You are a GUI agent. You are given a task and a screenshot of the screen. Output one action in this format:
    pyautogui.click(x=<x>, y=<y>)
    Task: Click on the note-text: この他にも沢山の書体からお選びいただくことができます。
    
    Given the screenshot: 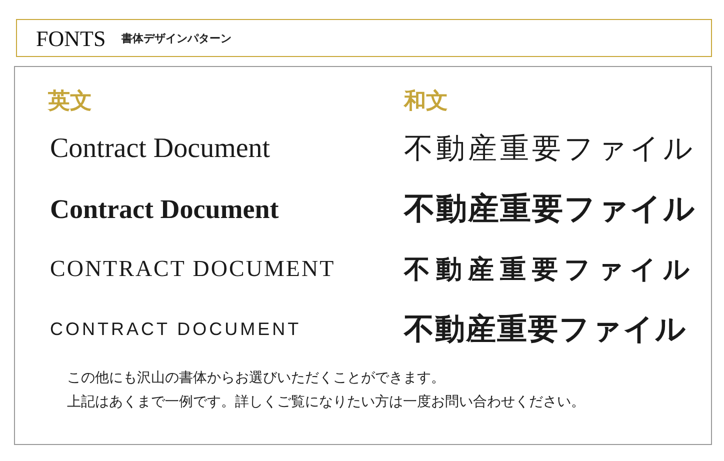 What is the action you would take?
    pyautogui.click(x=256, y=378)
    